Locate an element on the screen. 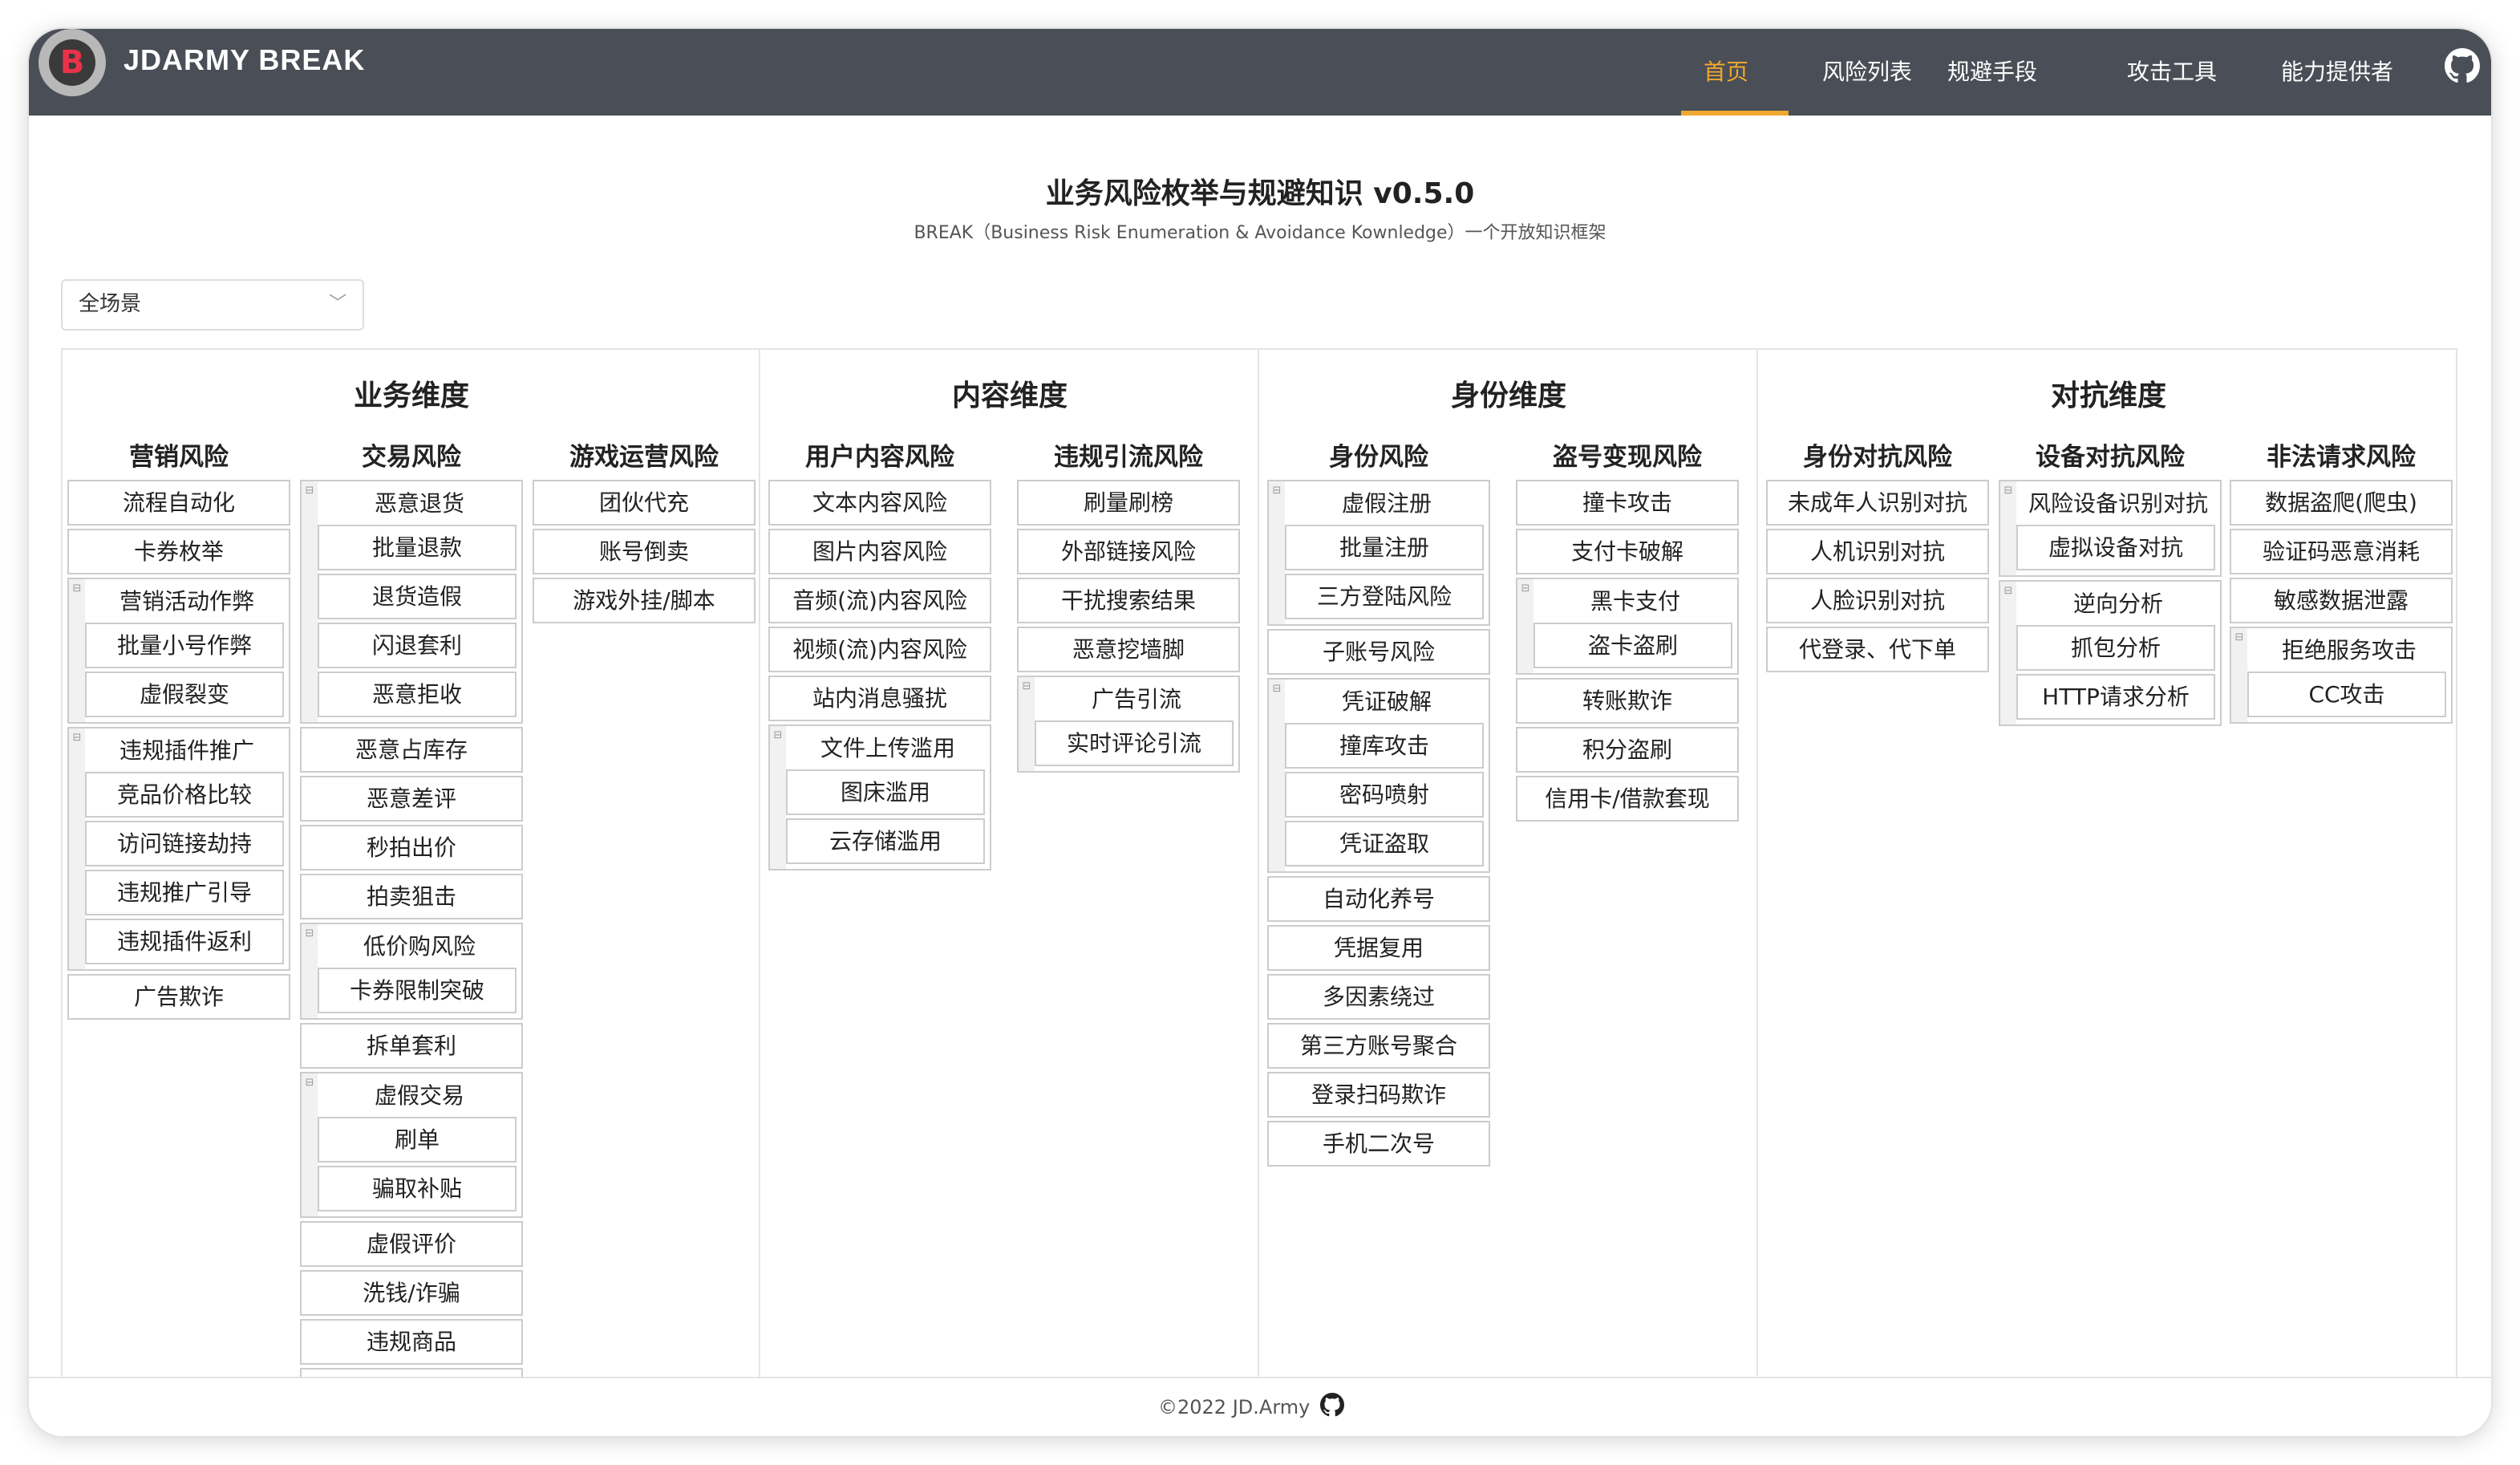  sub-technique: 竞品价格比较 is located at coordinates (184, 795).